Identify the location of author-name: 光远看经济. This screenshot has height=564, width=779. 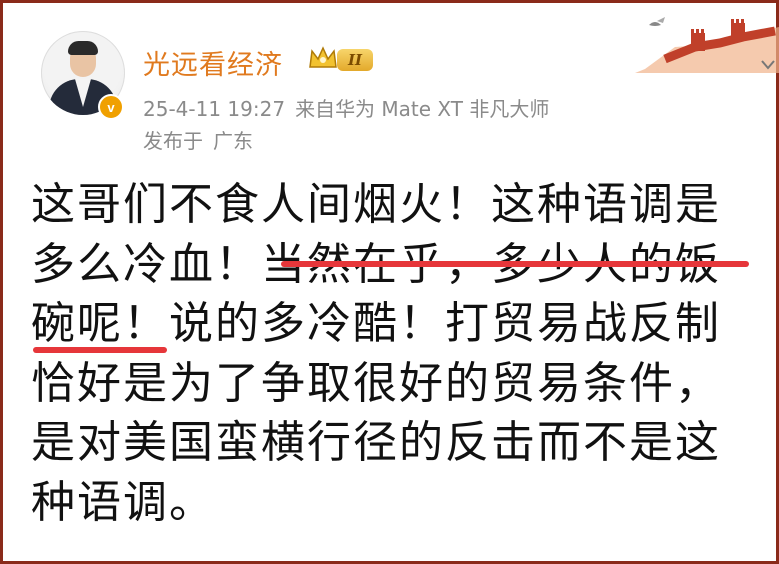
(213, 62).